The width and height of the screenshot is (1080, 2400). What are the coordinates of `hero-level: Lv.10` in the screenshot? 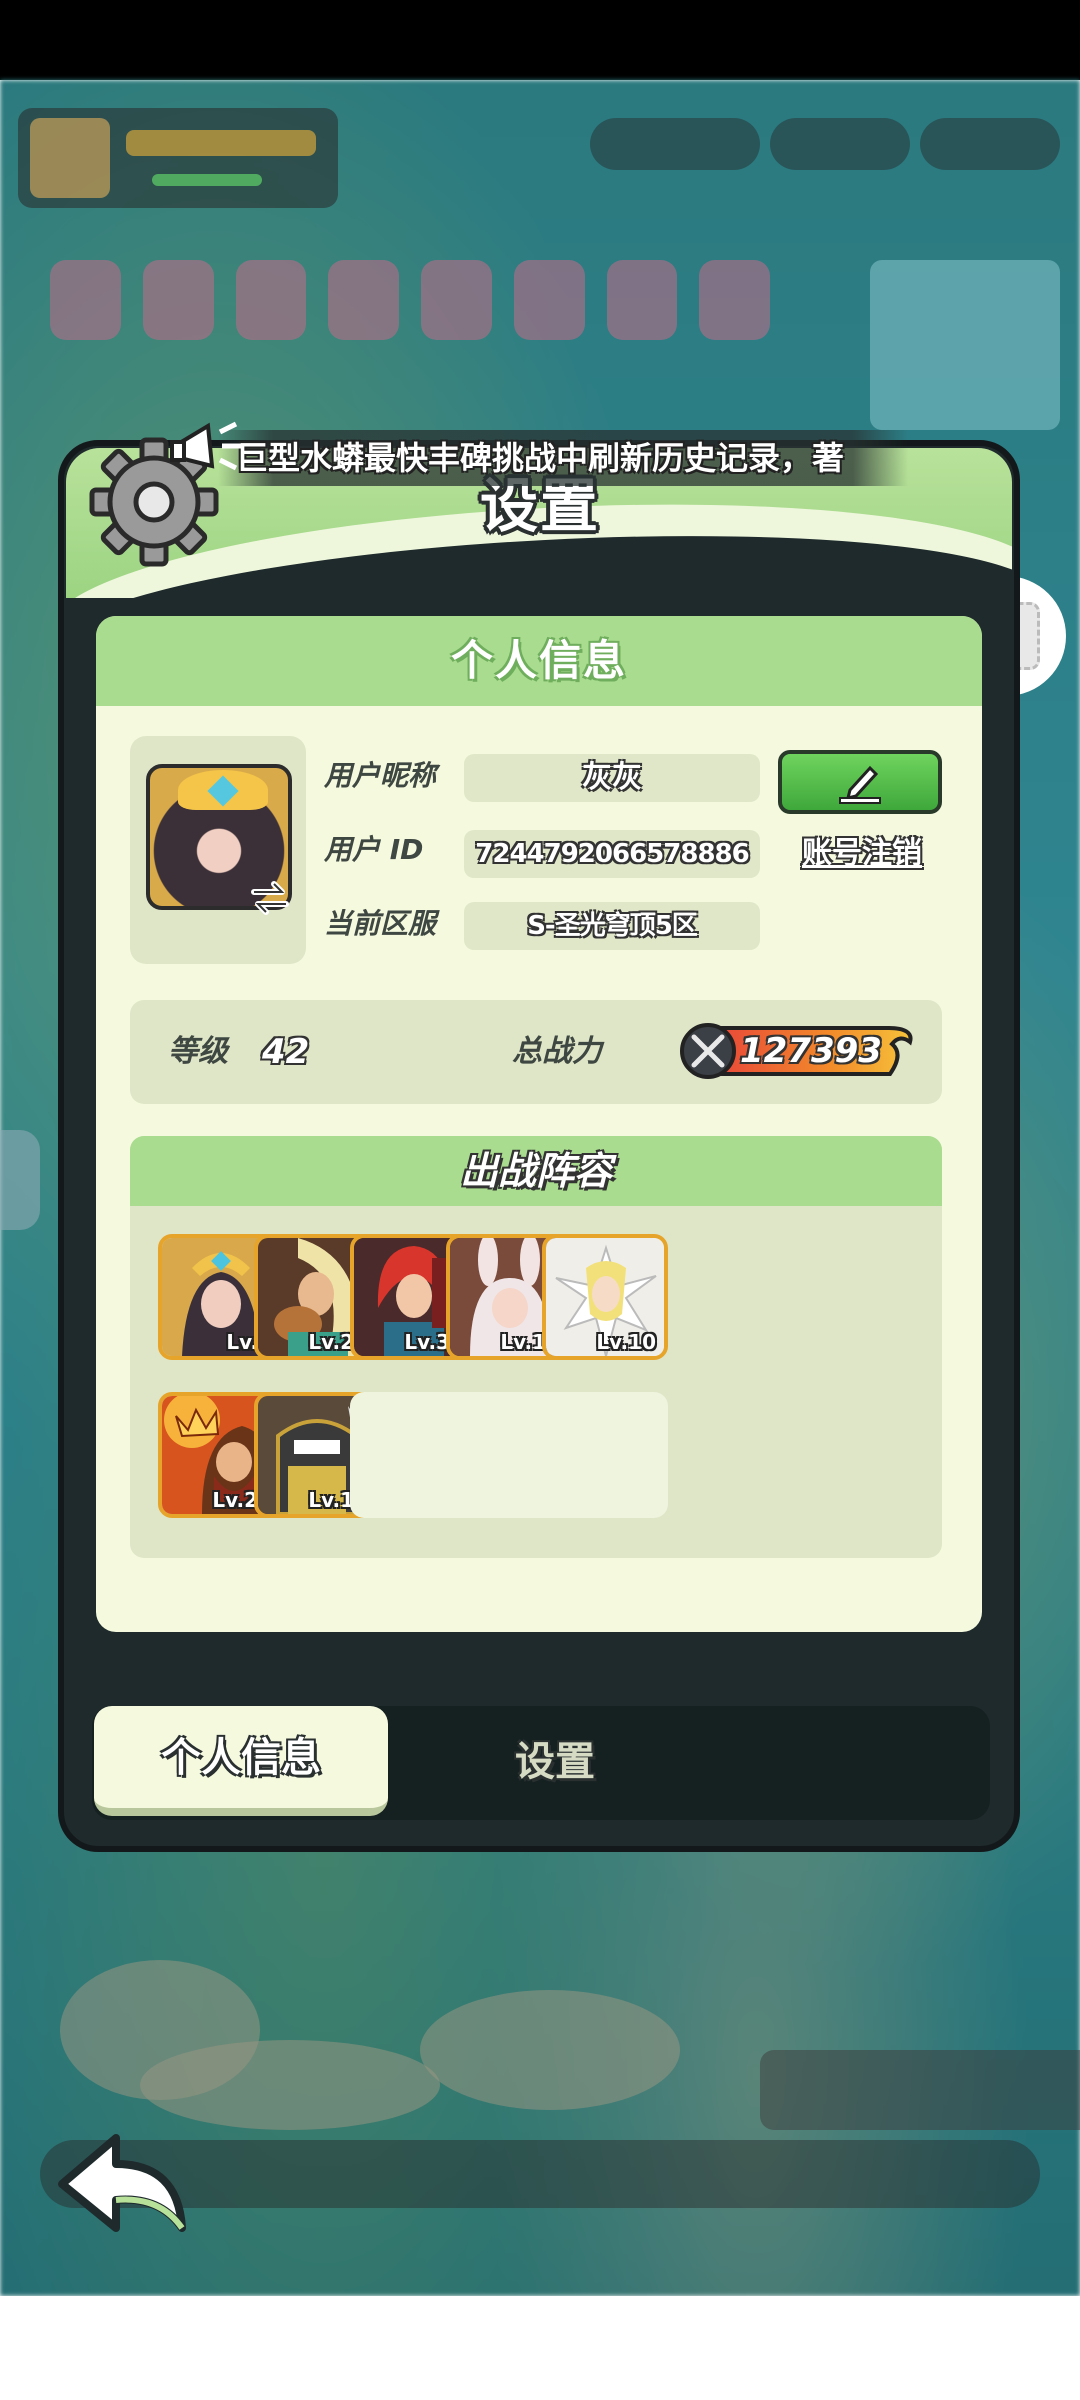 It's located at (626, 1342).